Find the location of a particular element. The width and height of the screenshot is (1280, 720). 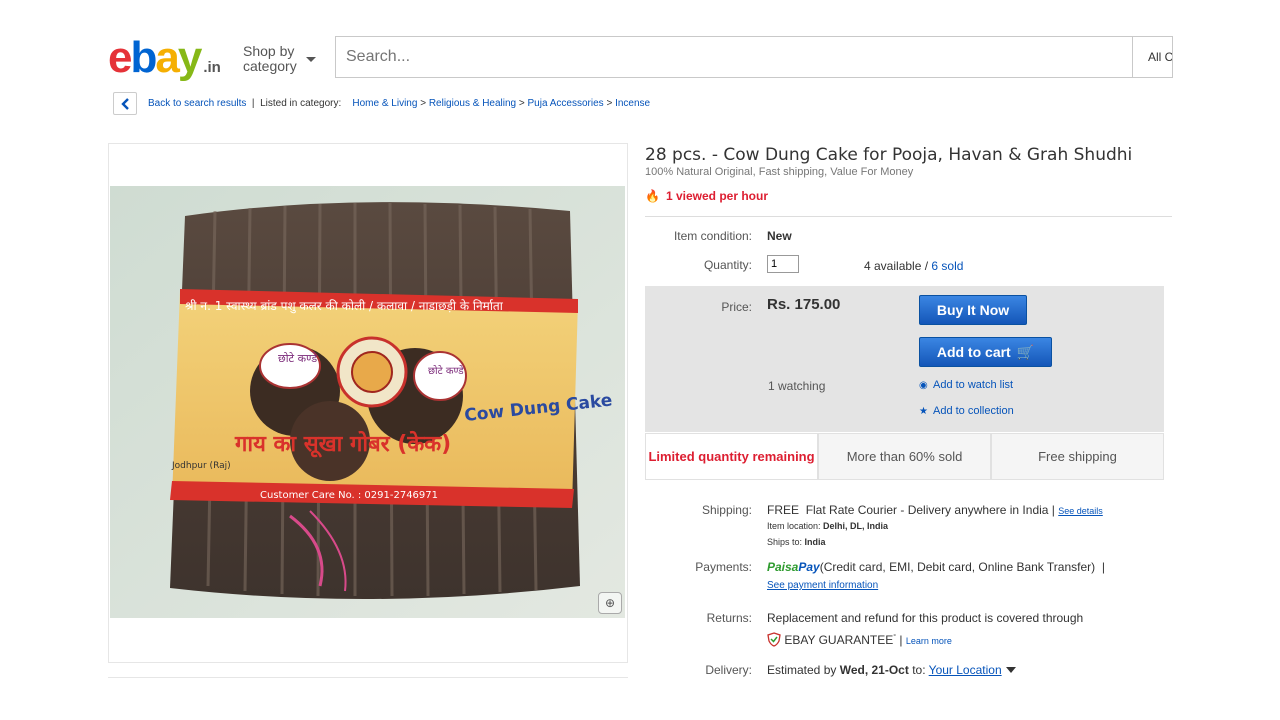

delivery-to: to: is located at coordinates (919, 670).